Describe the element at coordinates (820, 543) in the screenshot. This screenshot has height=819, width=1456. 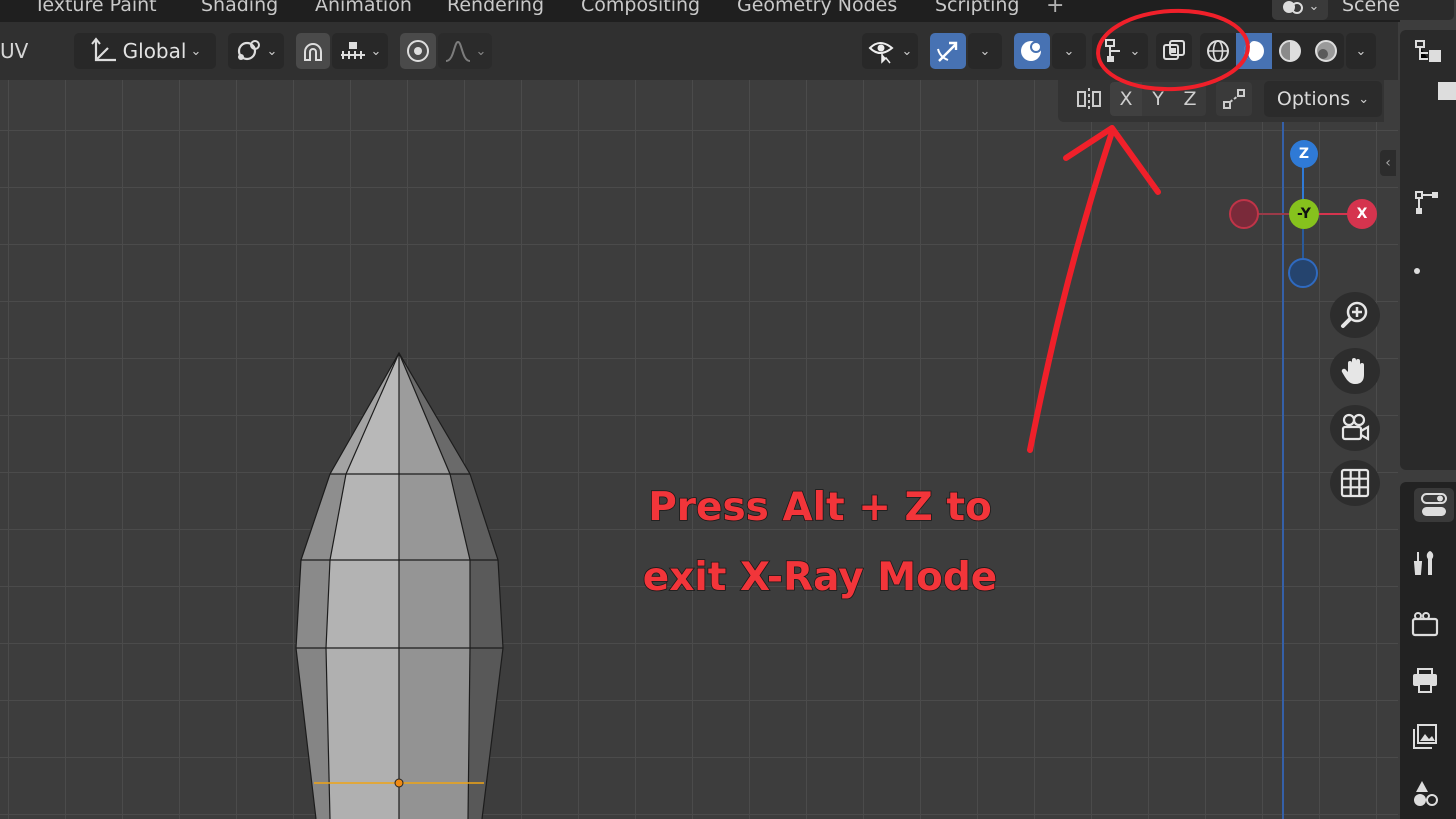
I see `annotation-text: Press Alt + Z to exit X-Ray Mode` at that location.